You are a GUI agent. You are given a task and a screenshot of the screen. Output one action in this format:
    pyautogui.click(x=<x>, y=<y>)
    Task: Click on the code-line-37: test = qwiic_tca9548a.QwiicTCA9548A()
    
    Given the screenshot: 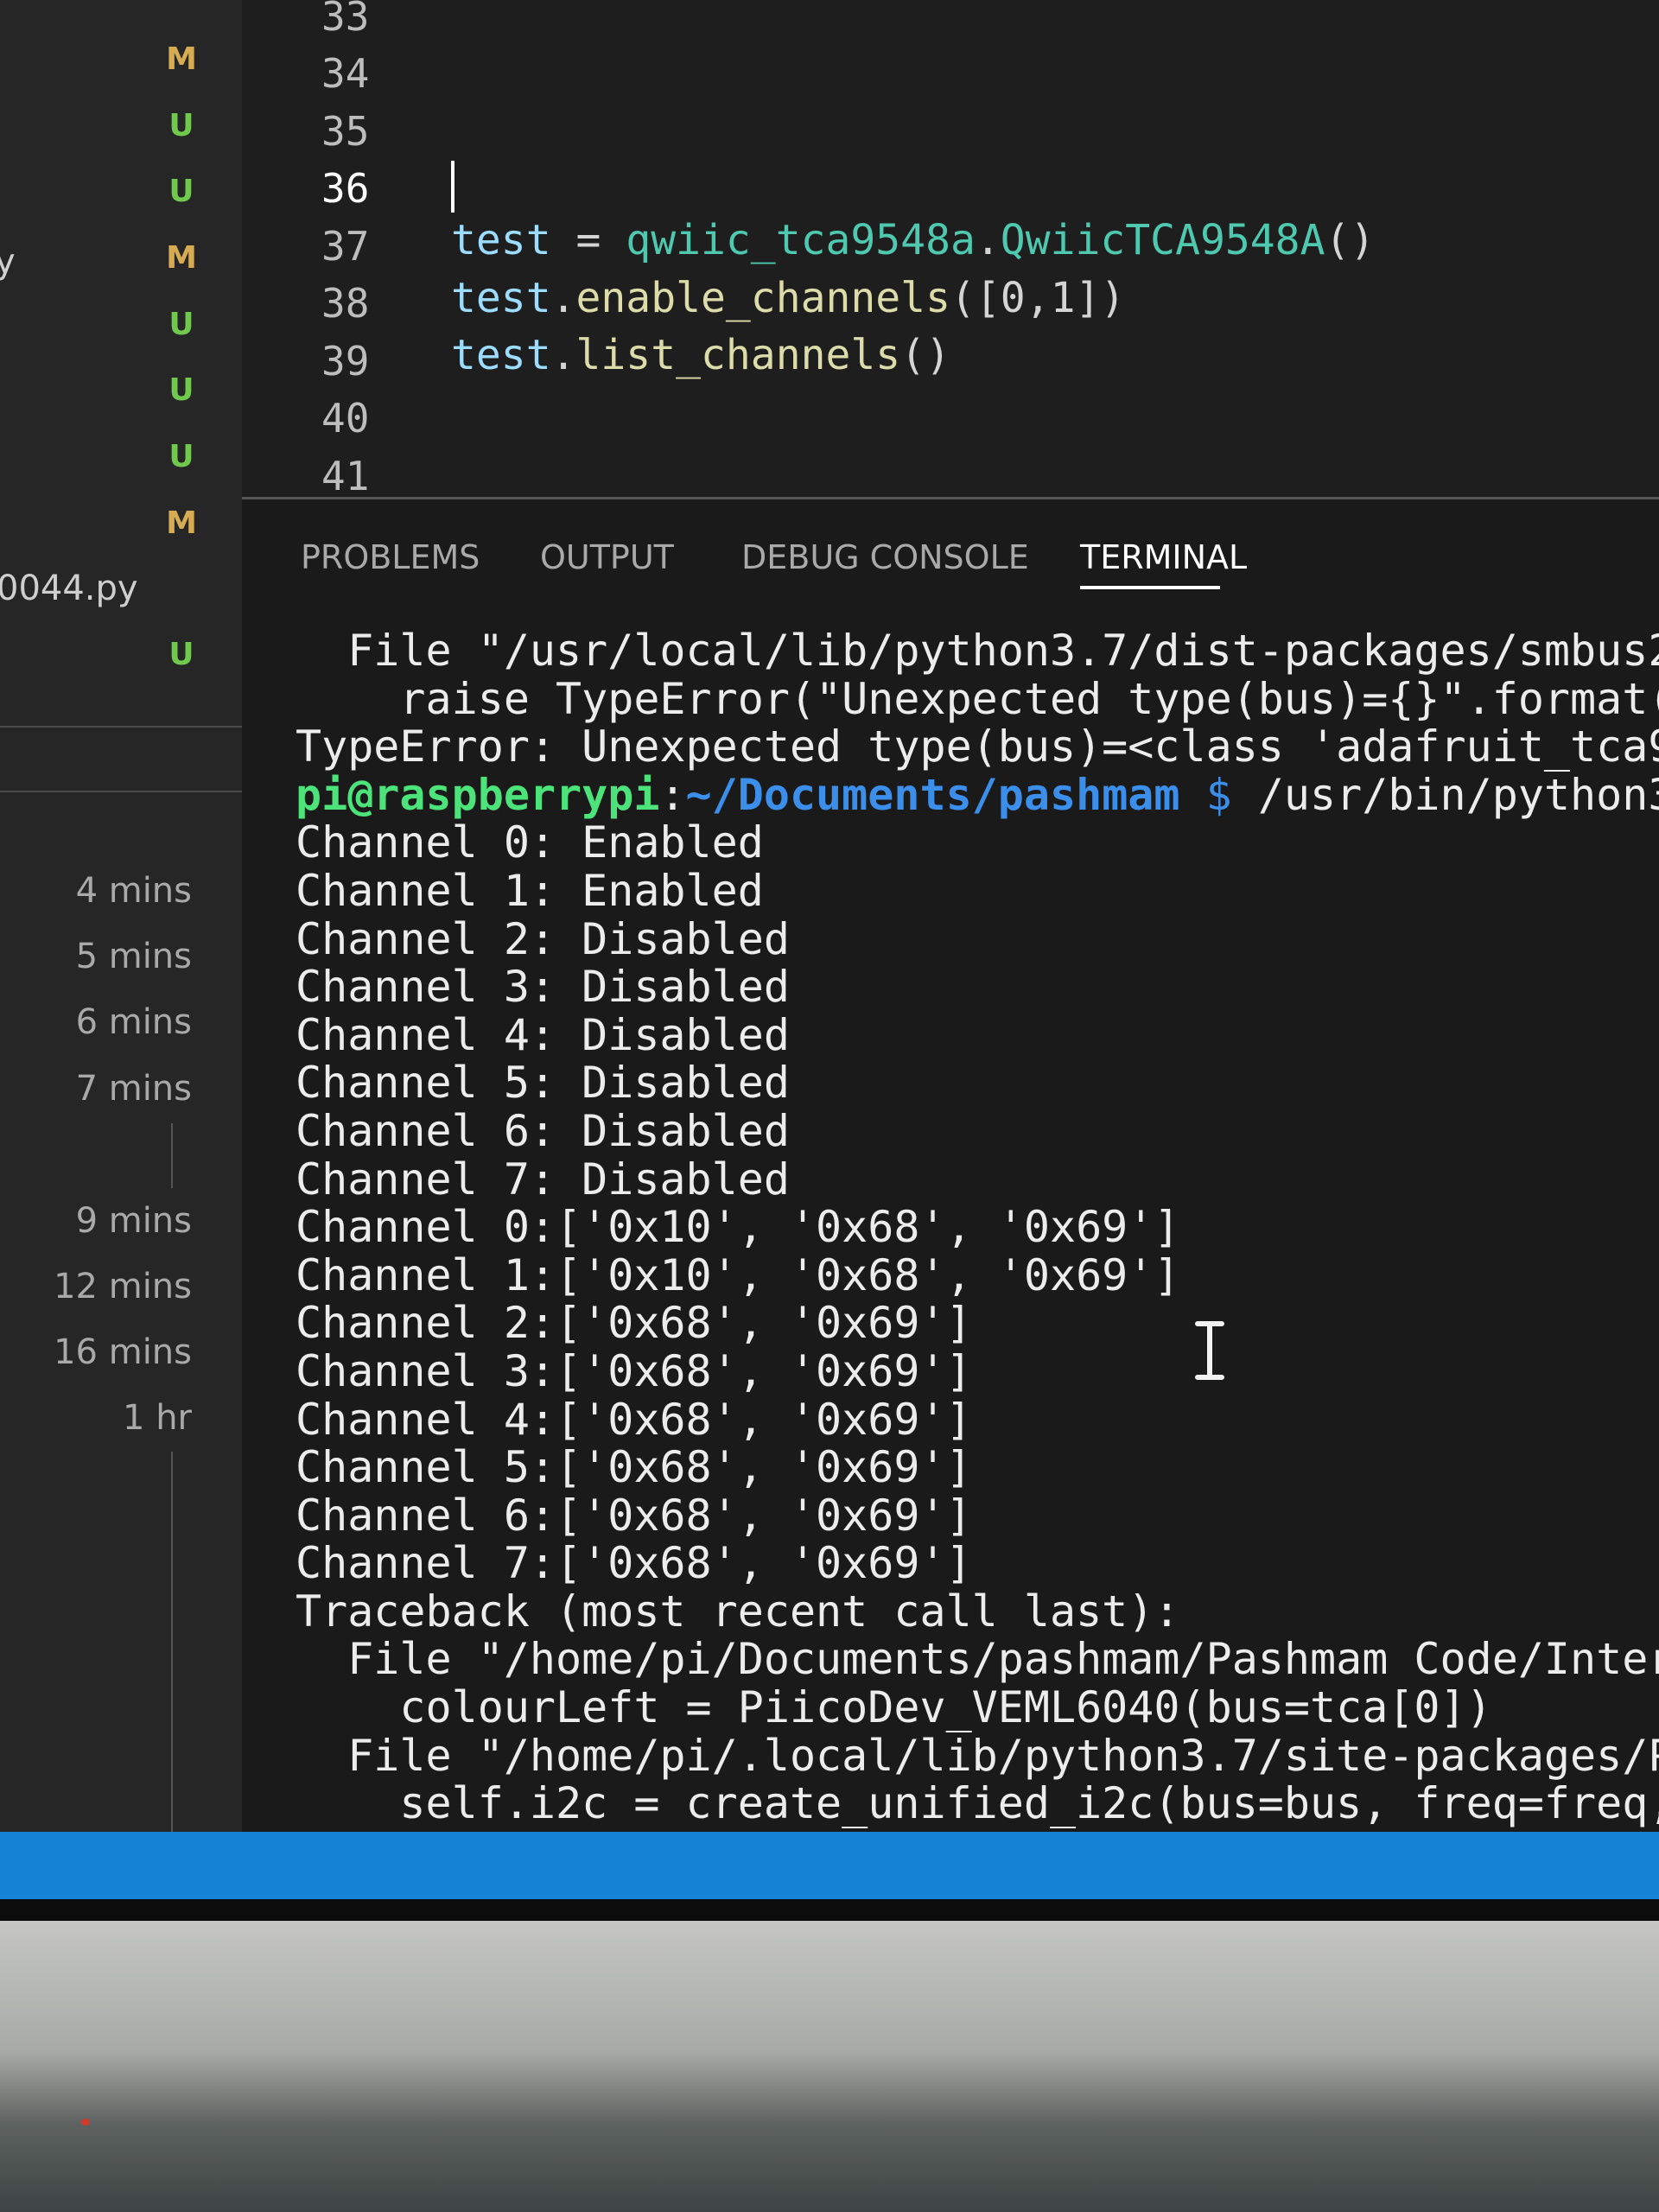 What is the action you would take?
    pyautogui.click(x=913, y=240)
    